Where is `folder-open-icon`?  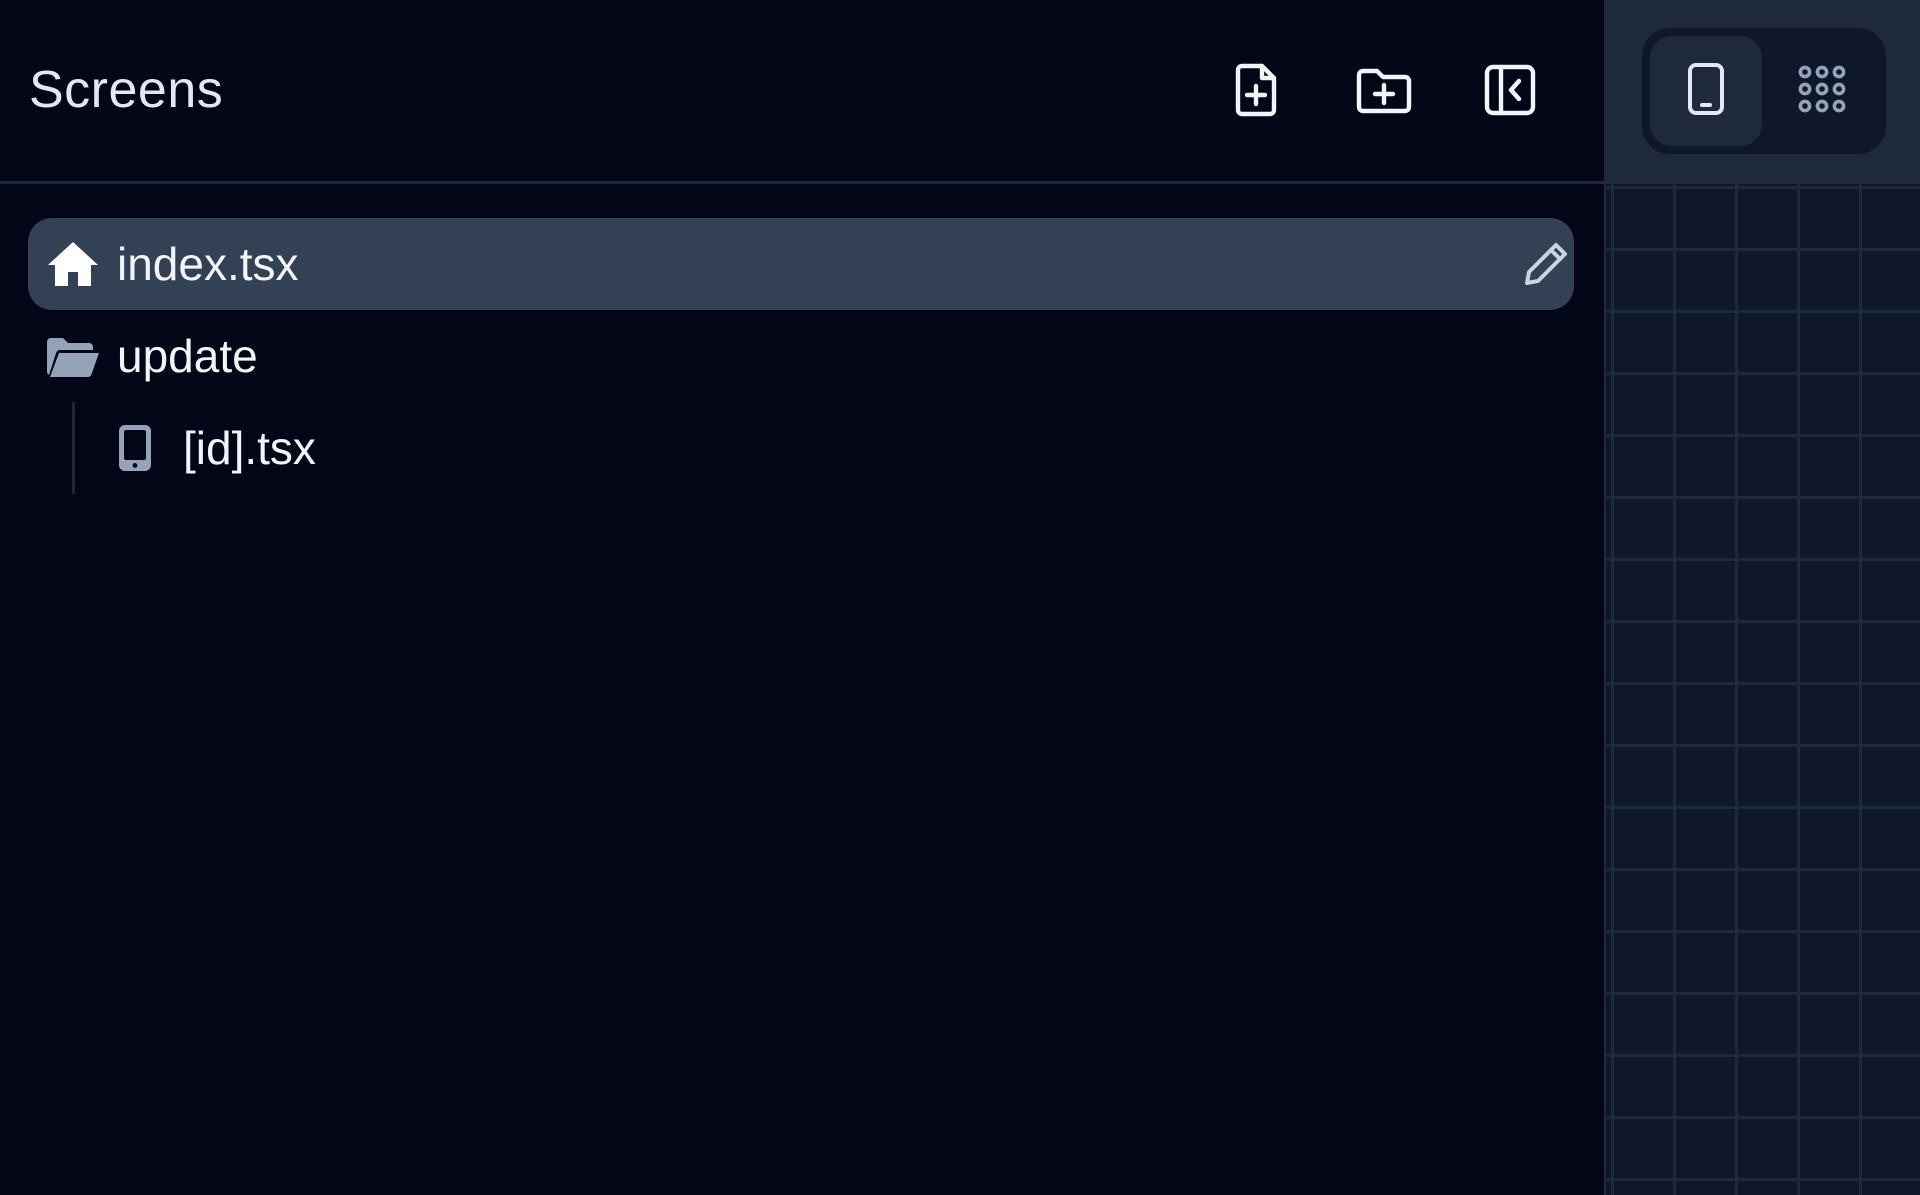
folder-open-icon is located at coordinates (73, 356).